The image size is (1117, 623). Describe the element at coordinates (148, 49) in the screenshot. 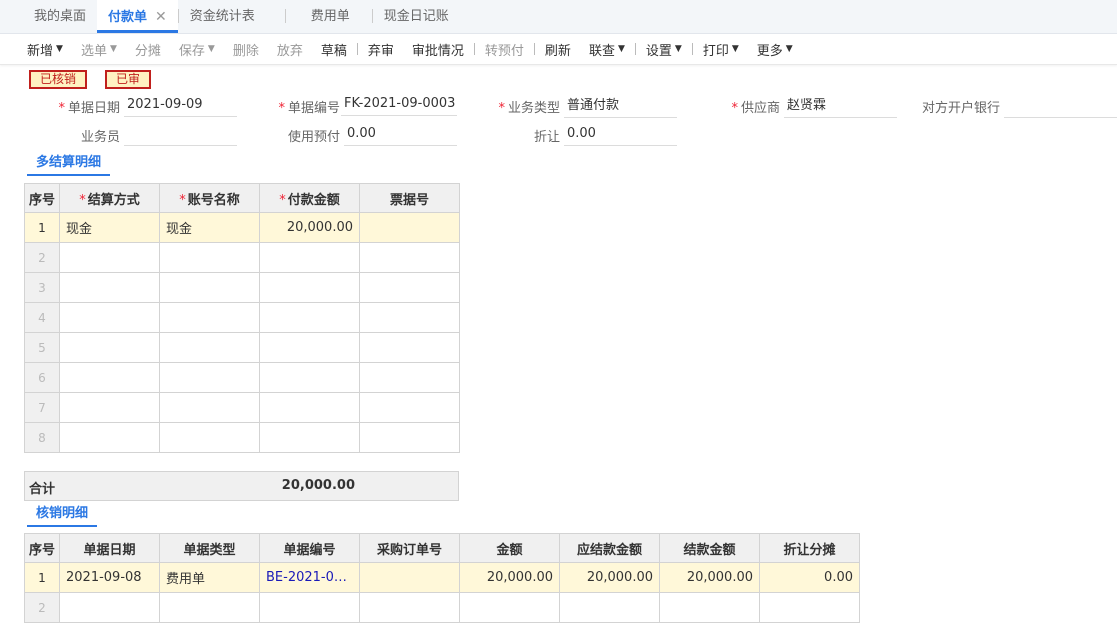

I see `split-button: 分摊` at that location.